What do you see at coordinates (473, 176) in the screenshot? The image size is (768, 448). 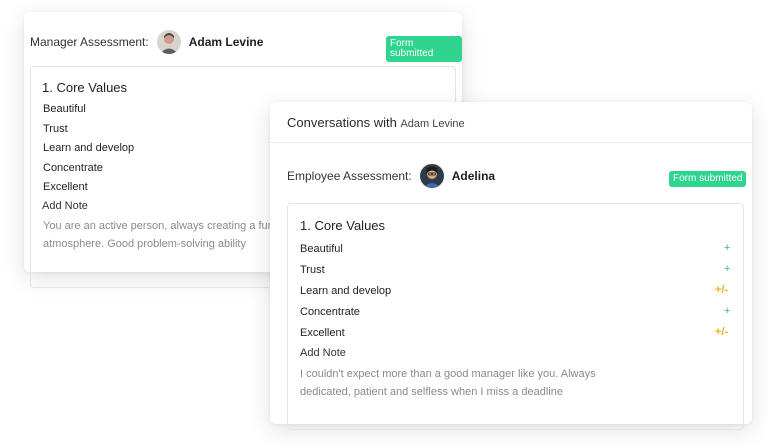 I see `employee-name: Adelina` at bounding box center [473, 176].